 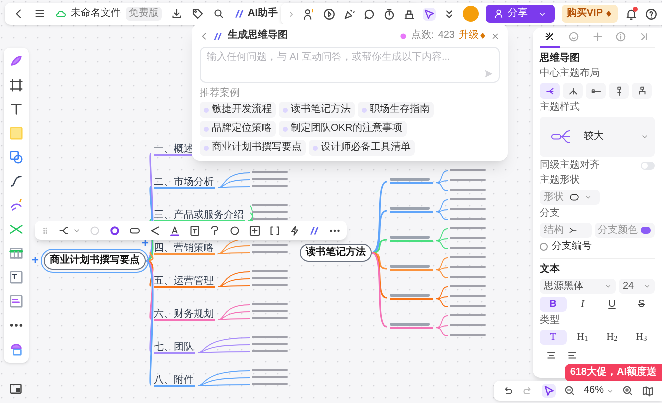 What do you see at coordinates (329, 14) in the screenshot?
I see `play-icon` at bounding box center [329, 14].